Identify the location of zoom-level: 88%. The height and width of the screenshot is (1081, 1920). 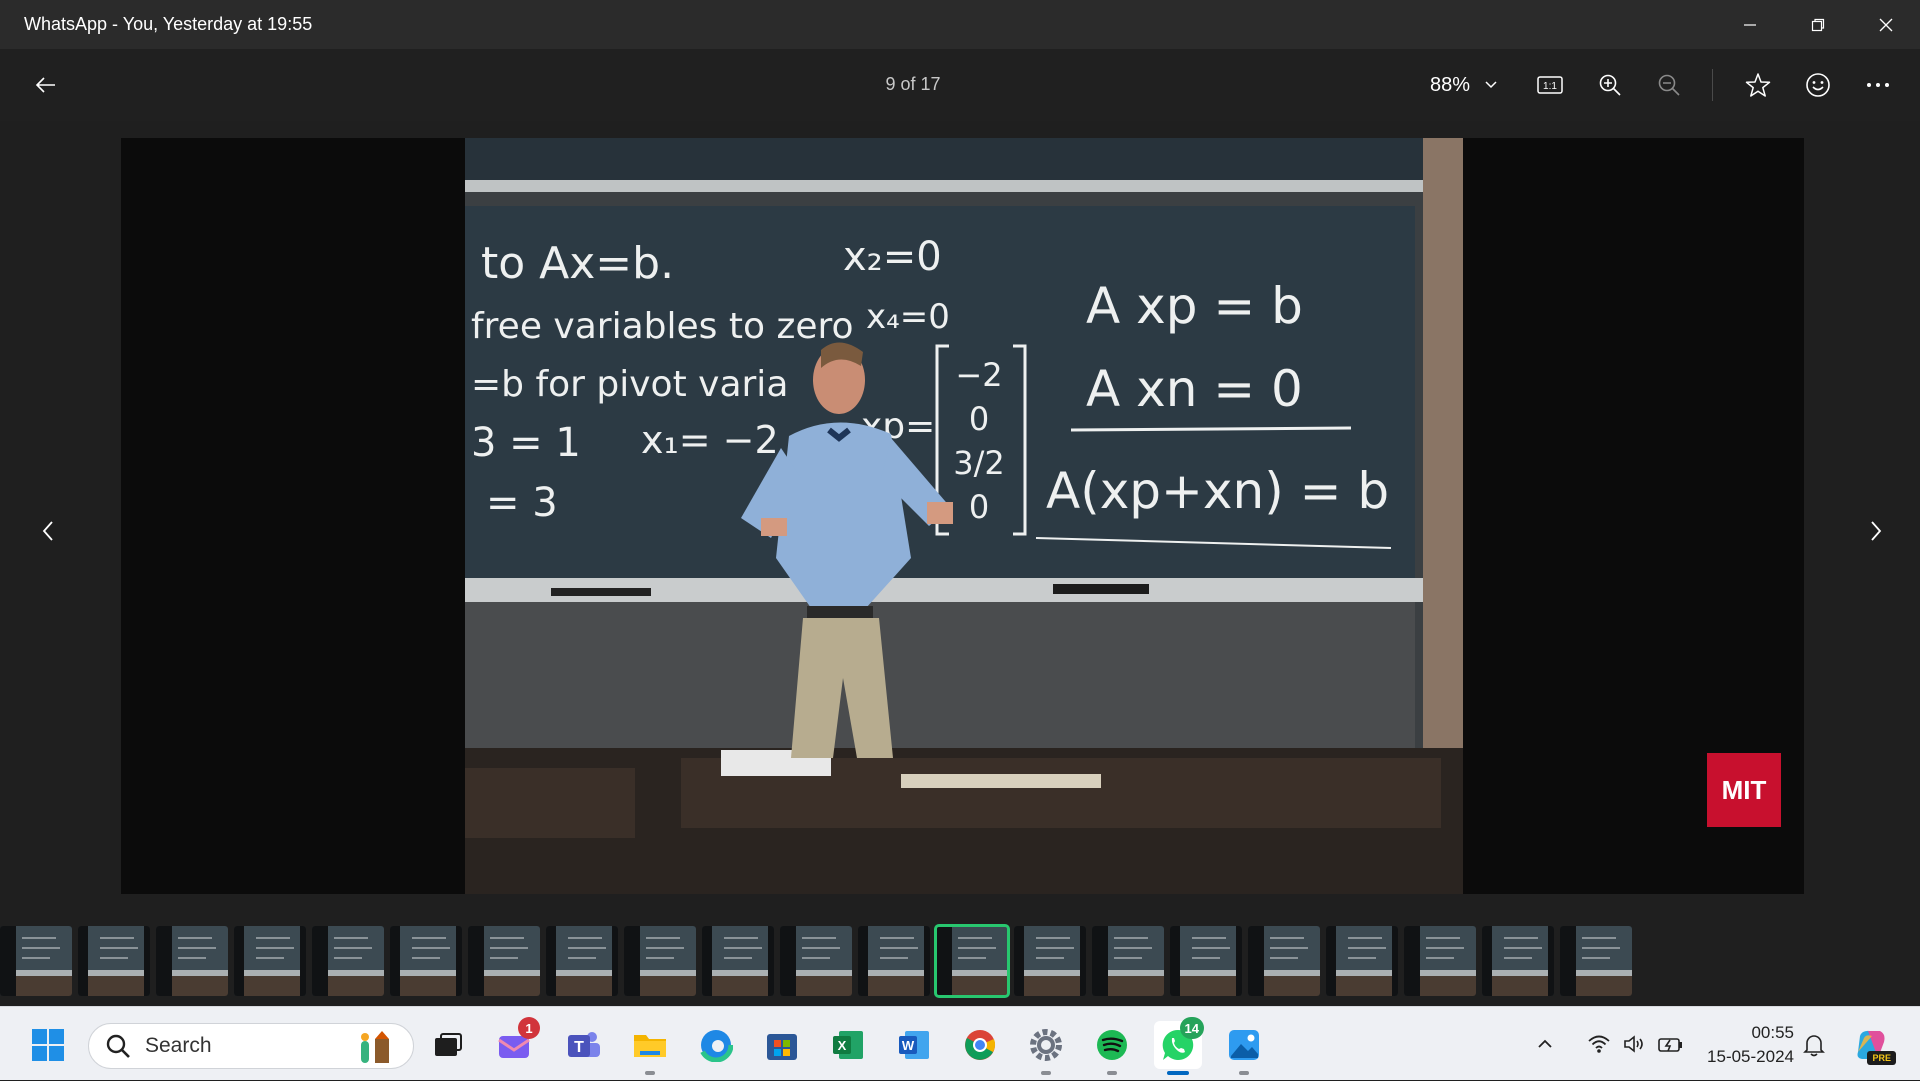
(1449, 84).